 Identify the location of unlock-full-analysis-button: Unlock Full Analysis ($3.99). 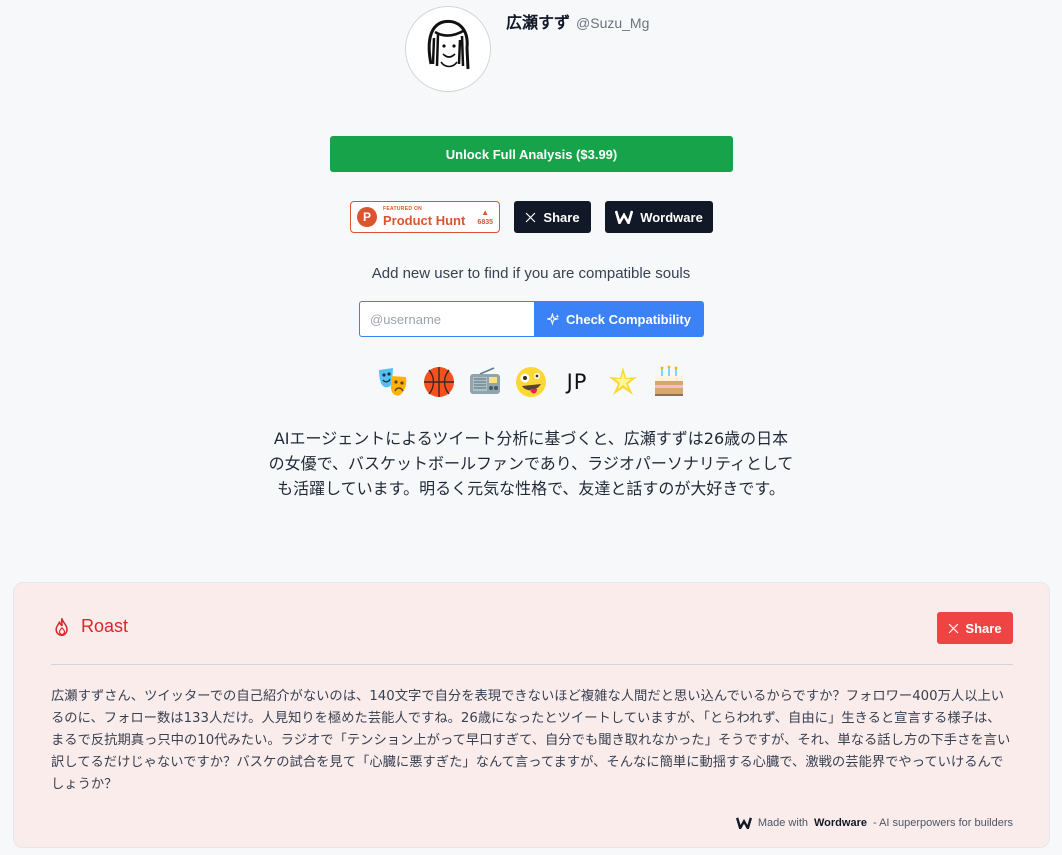
(531, 154).